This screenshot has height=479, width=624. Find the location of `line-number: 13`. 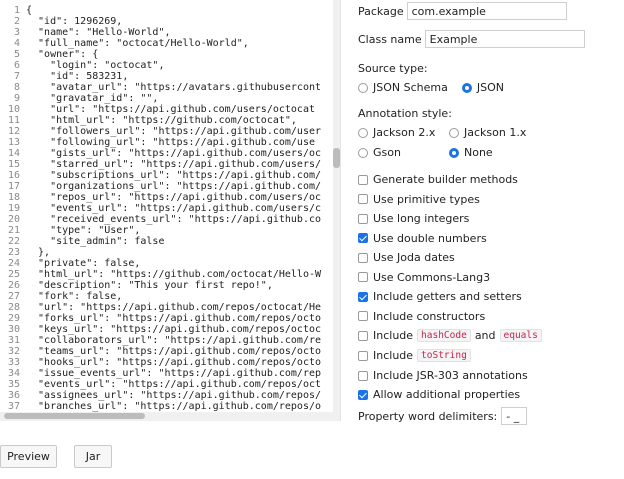

line-number: 13 is located at coordinates (13, 142).